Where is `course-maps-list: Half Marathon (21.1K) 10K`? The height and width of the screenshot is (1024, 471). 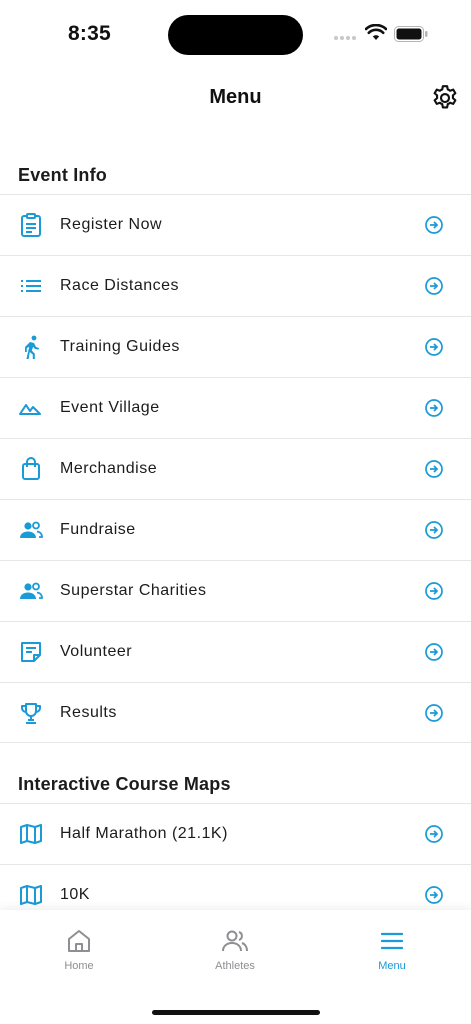 course-maps-list: Half Marathon (21.1K) 10K is located at coordinates (235, 864).